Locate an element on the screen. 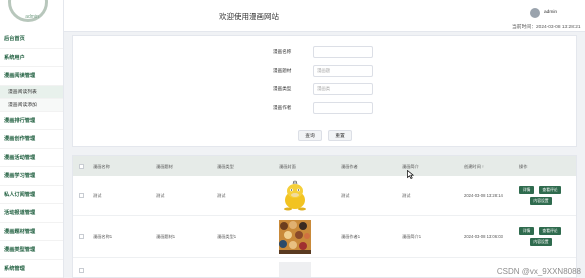 The height and width of the screenshot is (278, 585). field-label: 漫画名称 is located at coordinates (282, 51).